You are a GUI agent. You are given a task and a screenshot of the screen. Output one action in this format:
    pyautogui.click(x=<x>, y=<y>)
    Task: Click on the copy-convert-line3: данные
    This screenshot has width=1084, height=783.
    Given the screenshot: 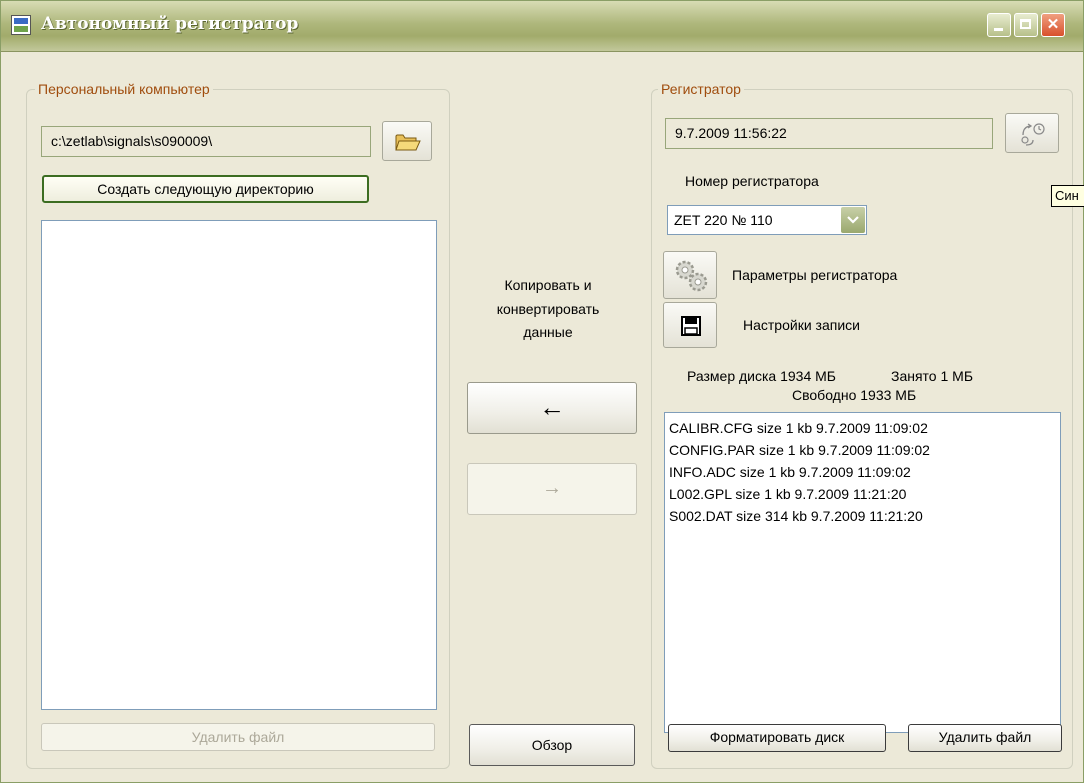 What is the action you would take?
    pyautogui.click(x=548, y=332)
    